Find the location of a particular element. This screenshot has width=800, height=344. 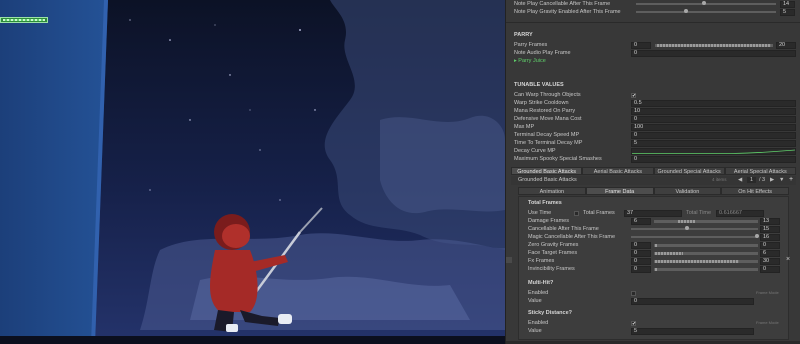

value-field: 14 is located at coordinates (787, 4).